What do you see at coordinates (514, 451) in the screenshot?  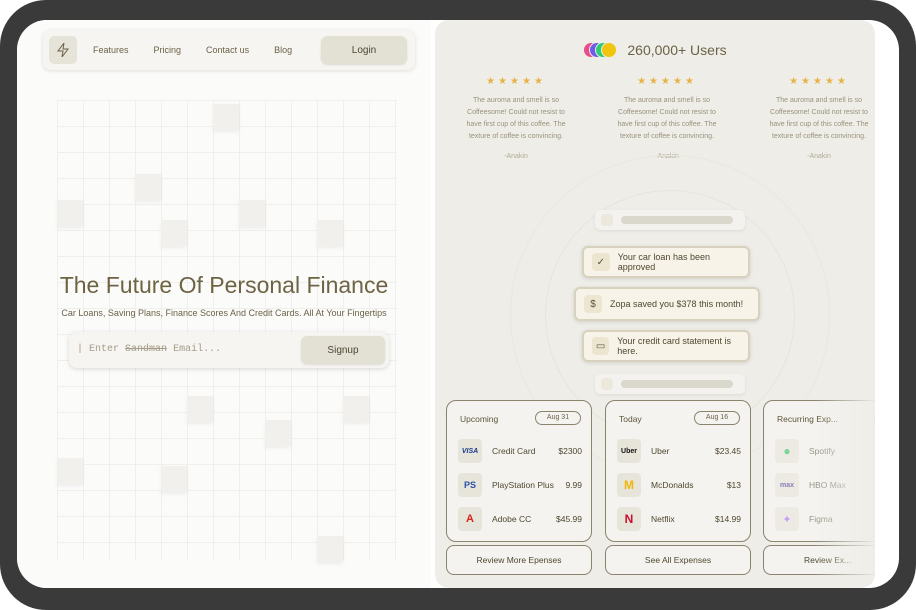 I see `expense-name: Credit Card` at bounding box center [514, 451].